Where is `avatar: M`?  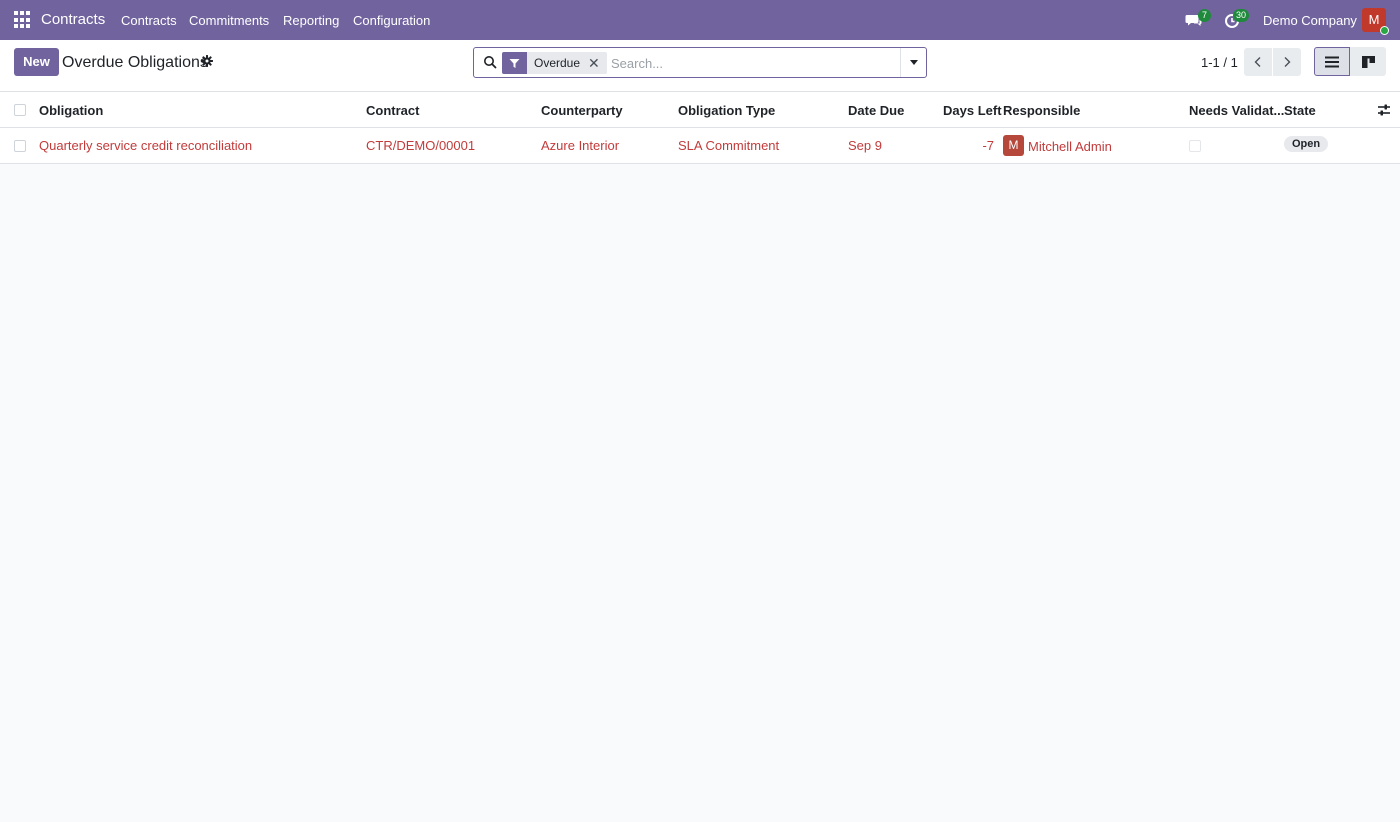
avatar: M is located at coordinates (1013, 145).